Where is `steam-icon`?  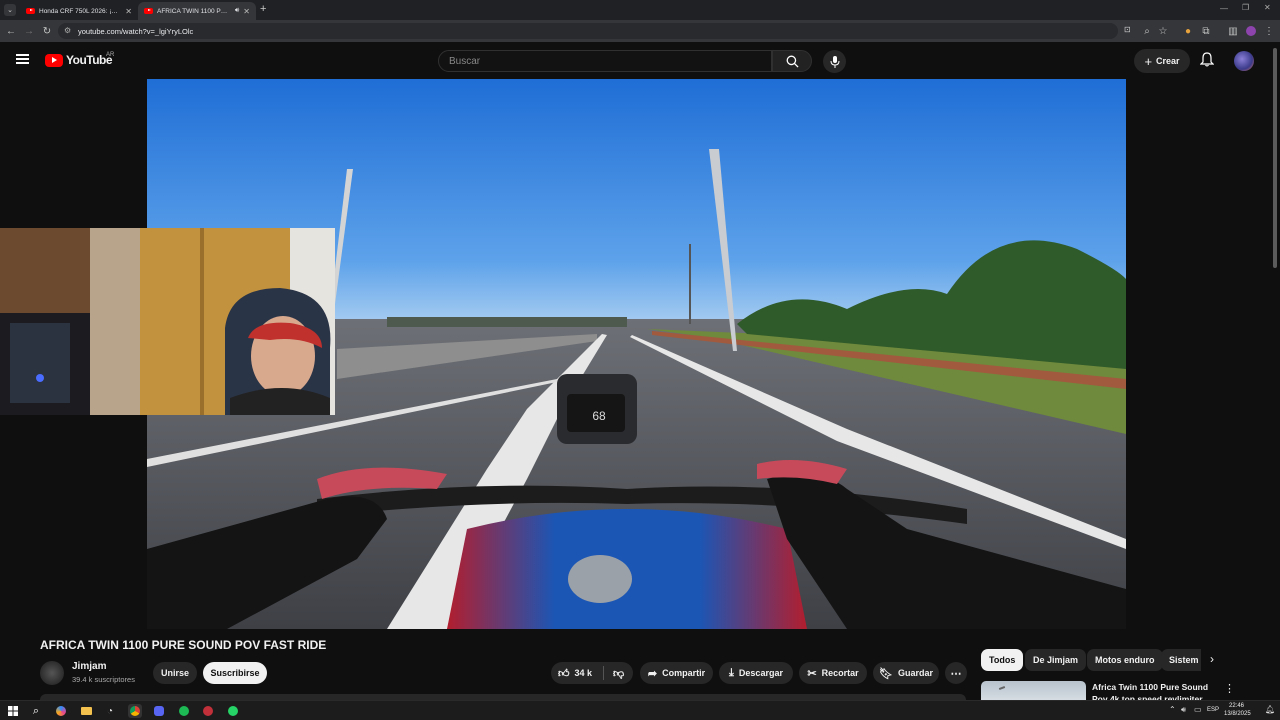
steam-icon is located at coordinates (208, 711).